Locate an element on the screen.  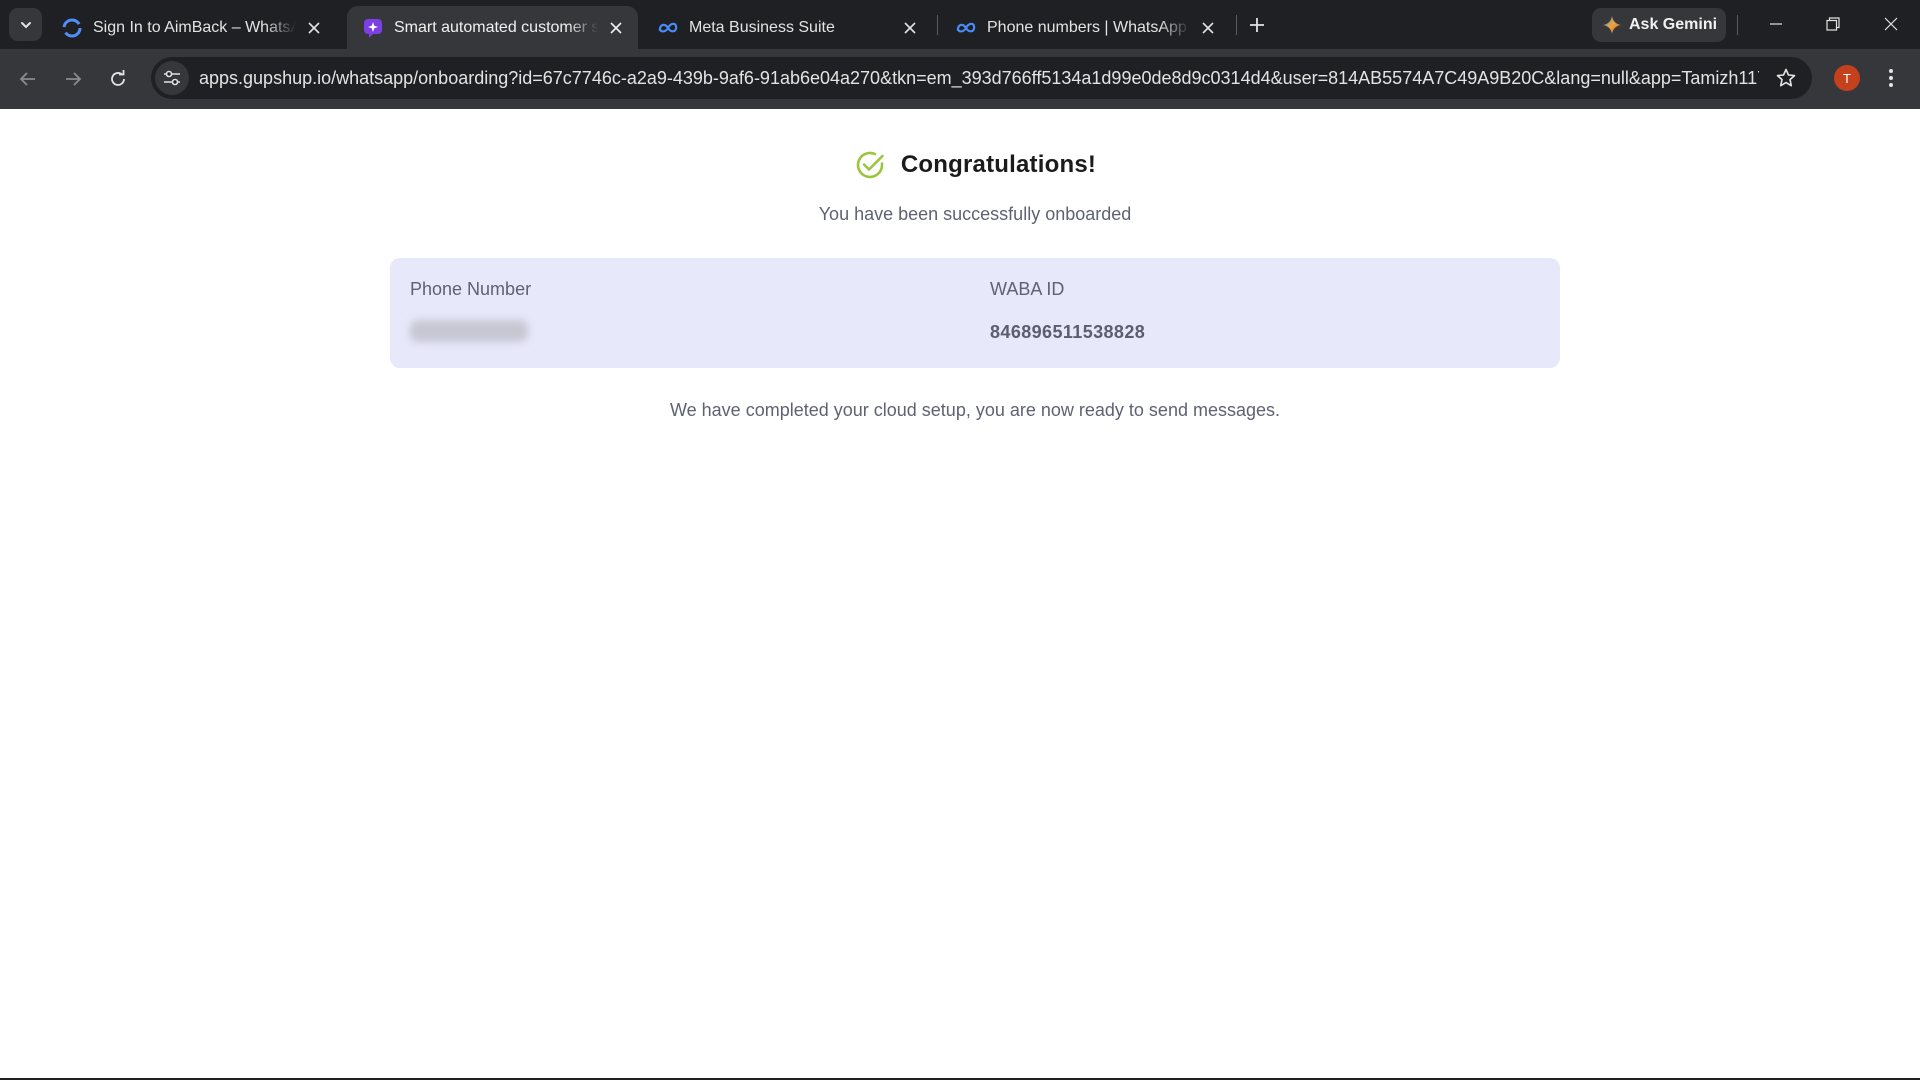
more-menu-button is located at coordinates (1891, 78).